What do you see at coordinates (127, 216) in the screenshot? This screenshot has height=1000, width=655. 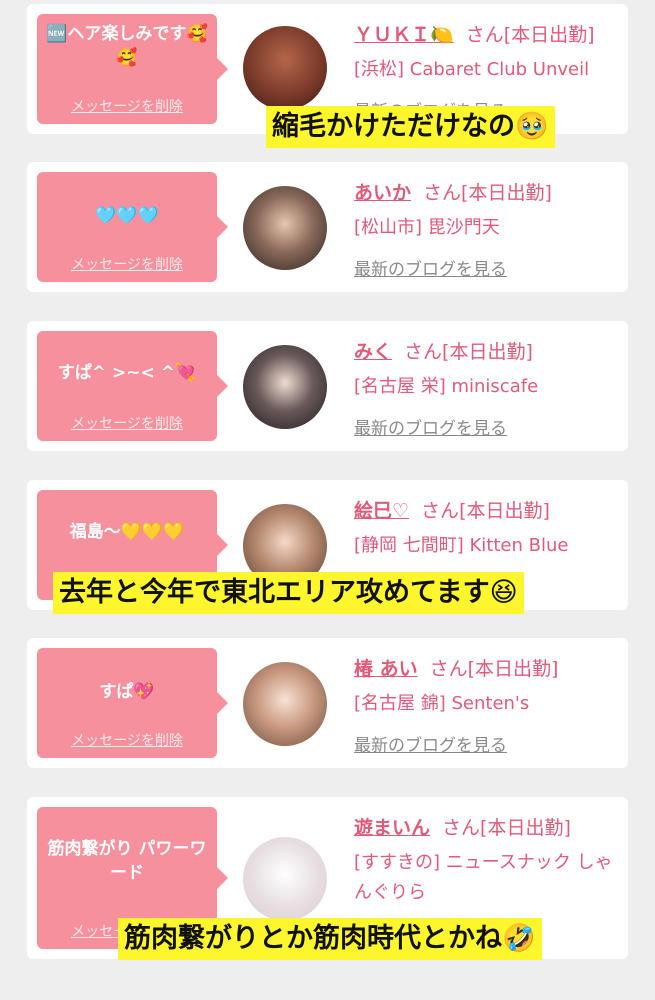 I see `message-text: 🩵🩵🩵` at bounding box center [127, 216].